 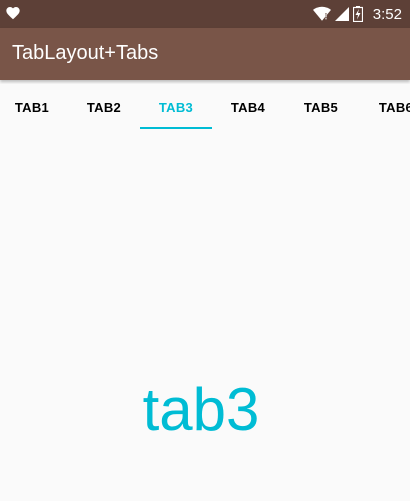 I want to click on tab-3: TAB3, so click(x=176, y=107).